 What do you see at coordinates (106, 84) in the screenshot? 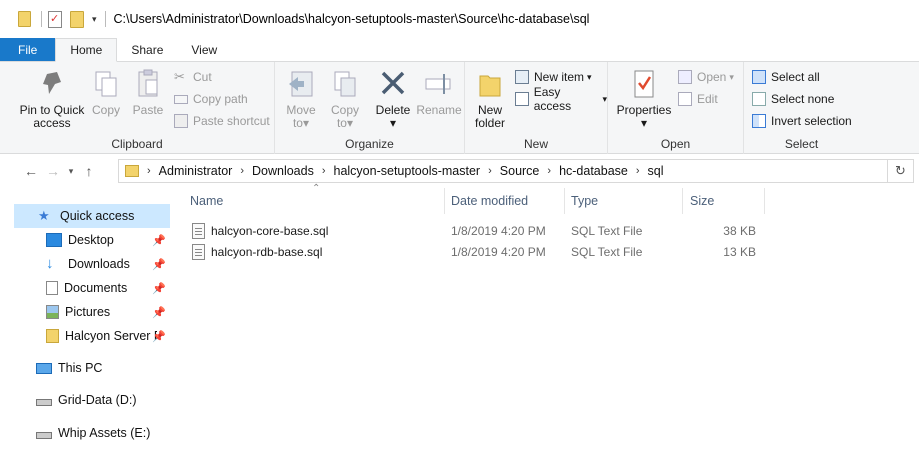
I see `copy-icon` at bounding box center [106, 84].